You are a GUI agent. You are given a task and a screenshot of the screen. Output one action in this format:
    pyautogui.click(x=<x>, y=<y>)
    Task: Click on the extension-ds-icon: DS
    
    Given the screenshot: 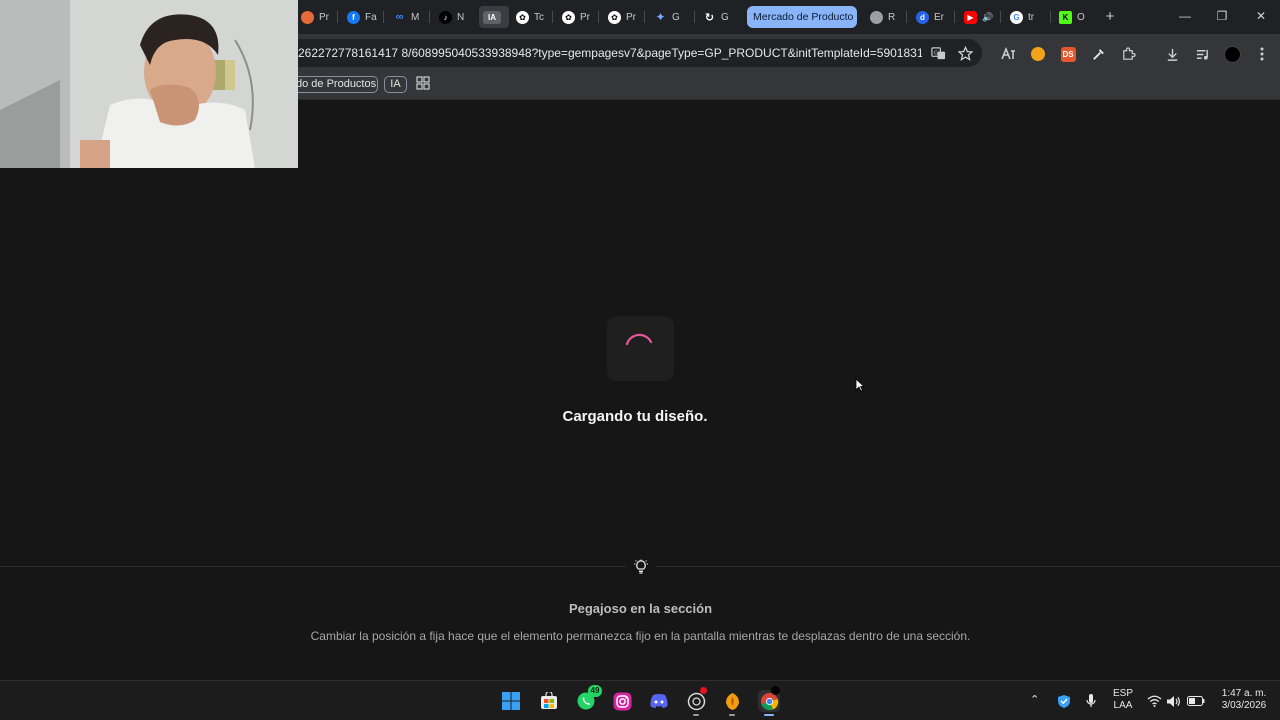 What is the action you would take?
    pyautogui.click(x=1068, y=54)
    